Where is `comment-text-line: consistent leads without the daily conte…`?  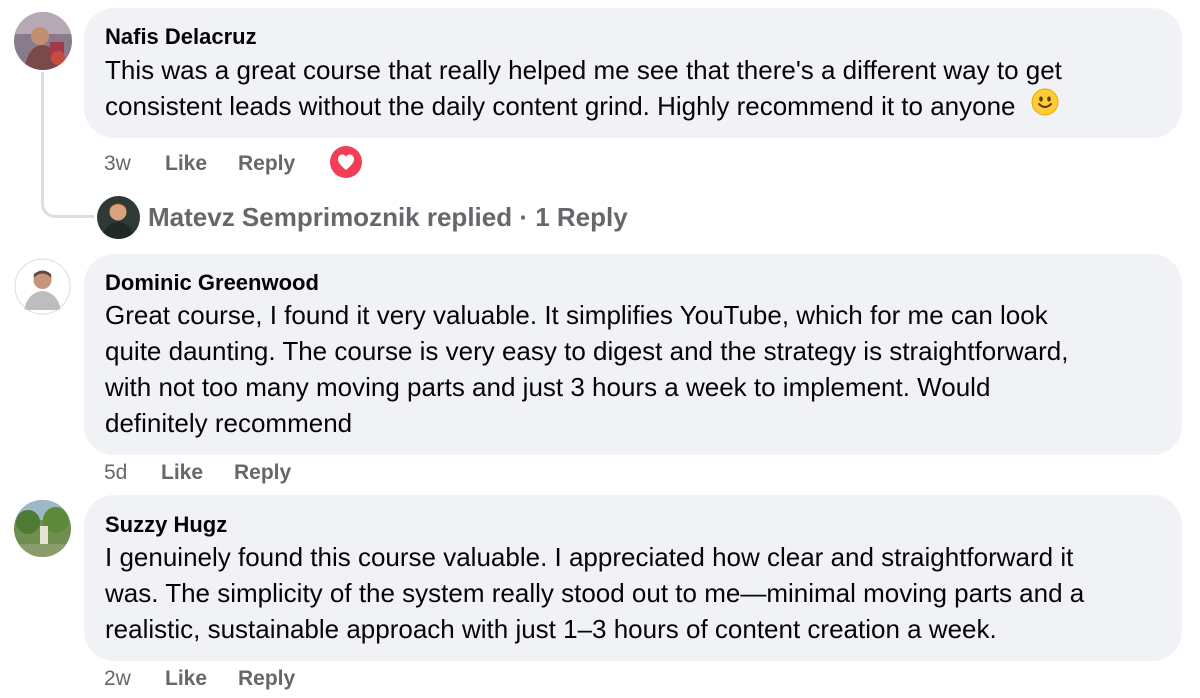 comment-text-line: consistent leads without the daily conte… is located at coordinates (583, 107).